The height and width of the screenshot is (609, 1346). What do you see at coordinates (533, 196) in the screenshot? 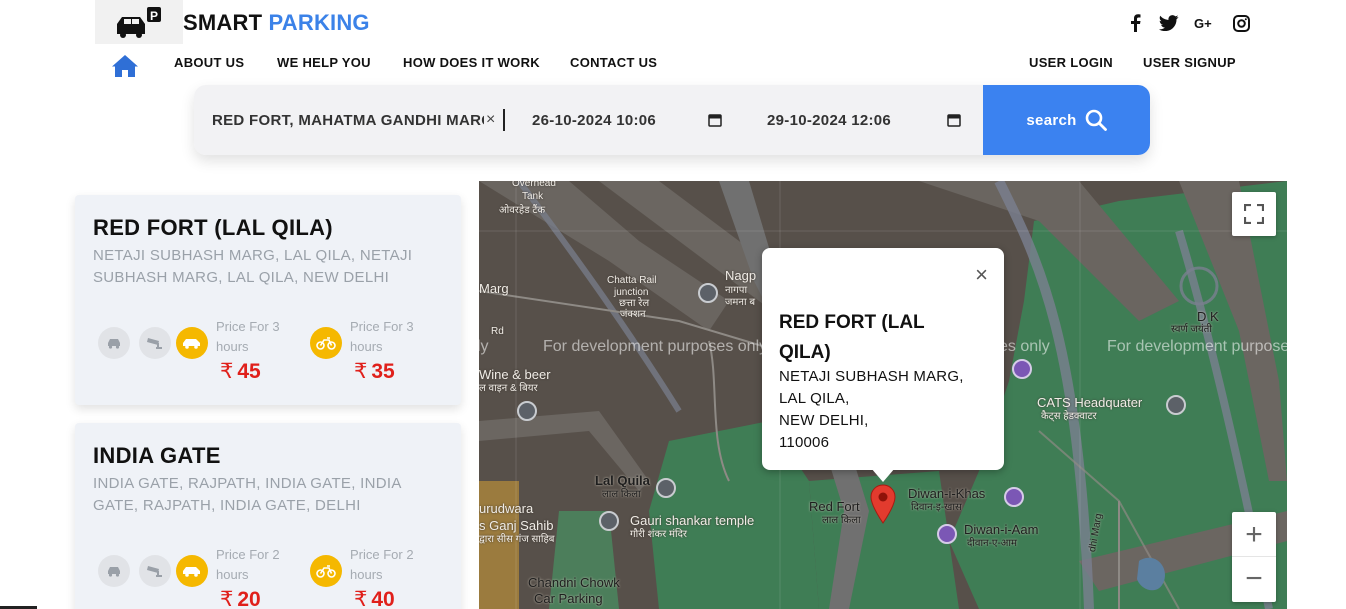
I see `map-label: Tank` at bounding box center [533, 196].